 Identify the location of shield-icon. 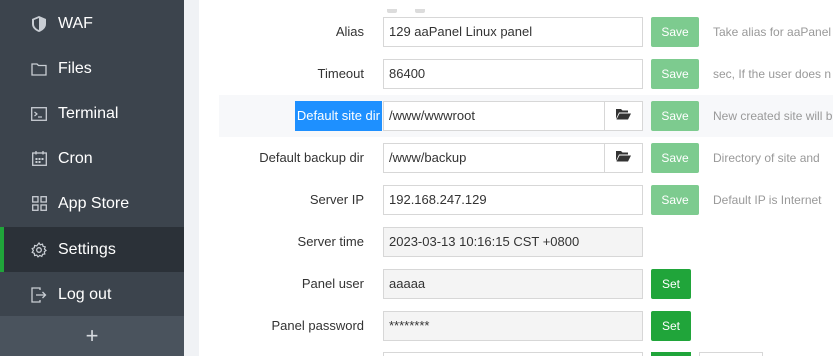
(39, 23).